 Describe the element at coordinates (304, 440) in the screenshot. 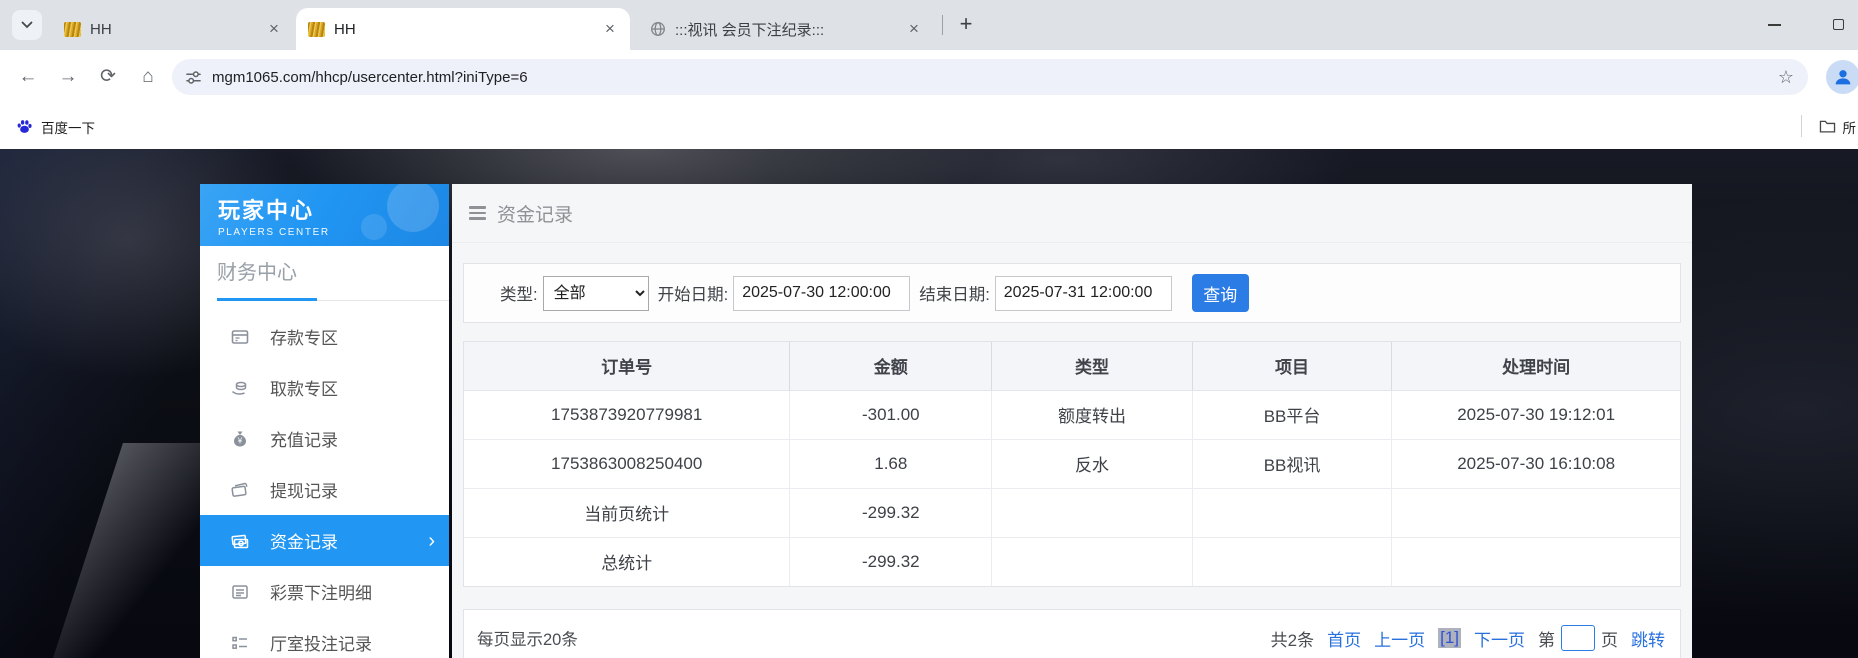

I see `sidebar-item-label: 充值记录` at that location.